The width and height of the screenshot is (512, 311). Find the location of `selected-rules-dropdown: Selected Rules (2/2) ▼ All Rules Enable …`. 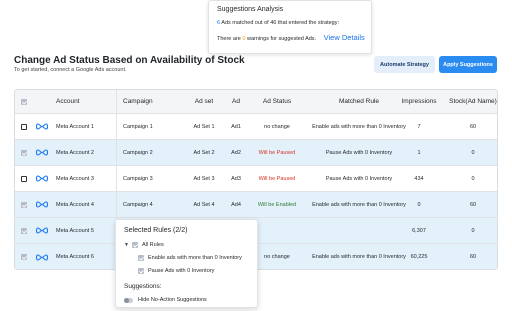

selected-rules-dropdown: Selected Rules (2/2) ▼ All Rules Enable … is located at coordinates (186, 263).